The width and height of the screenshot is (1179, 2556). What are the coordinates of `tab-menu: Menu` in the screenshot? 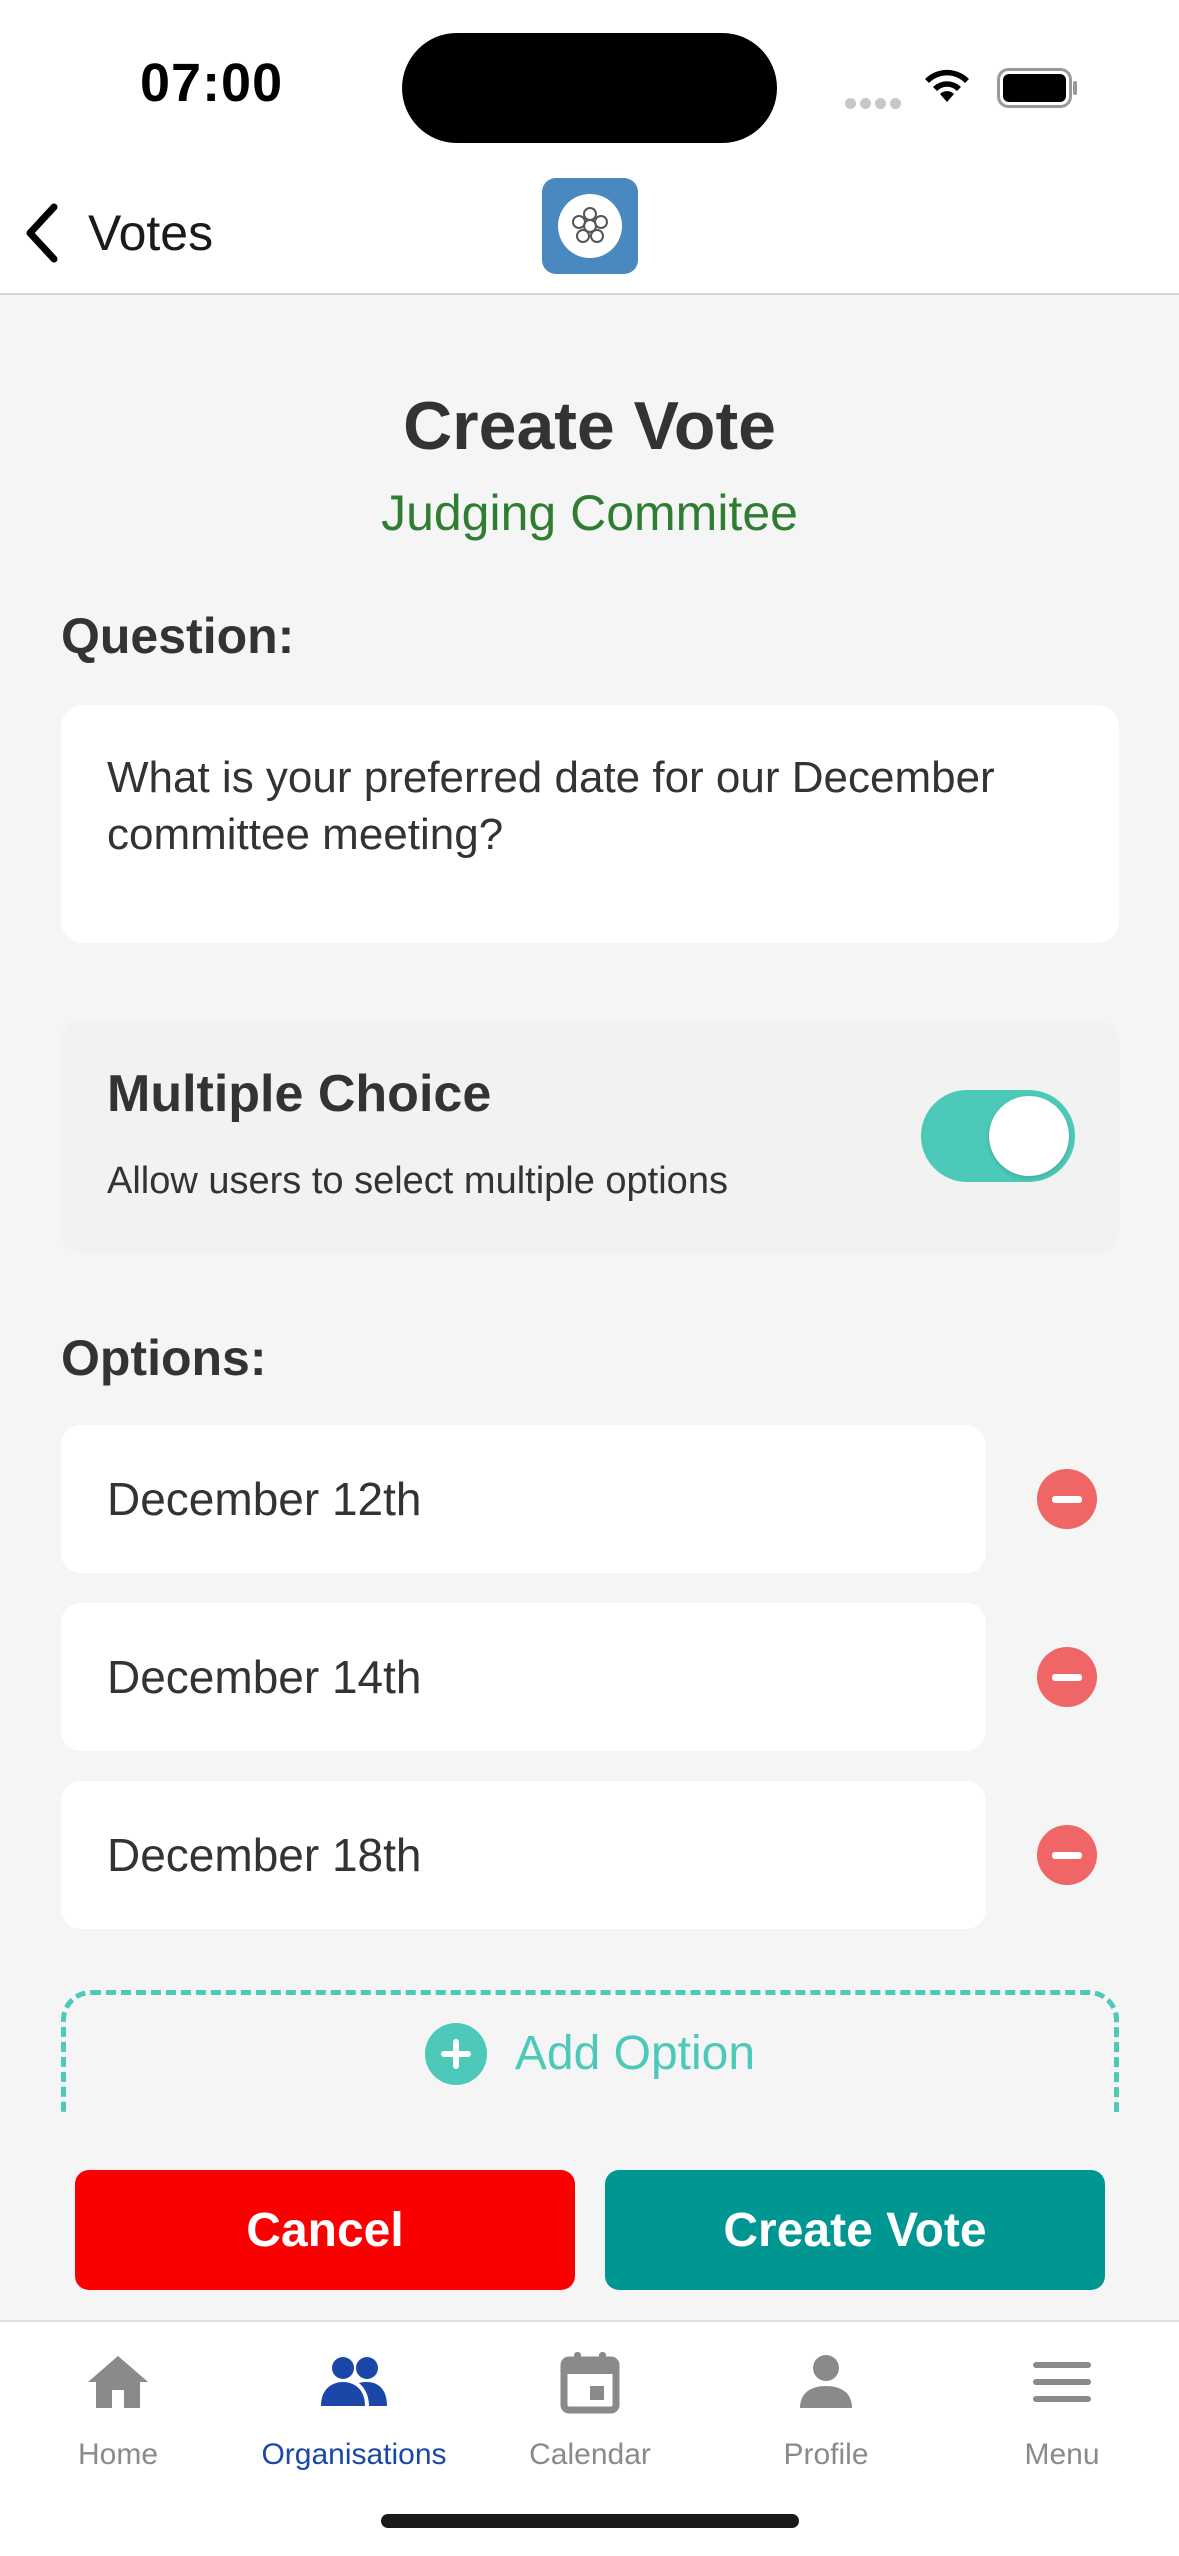 It's located at (1061, 2417).